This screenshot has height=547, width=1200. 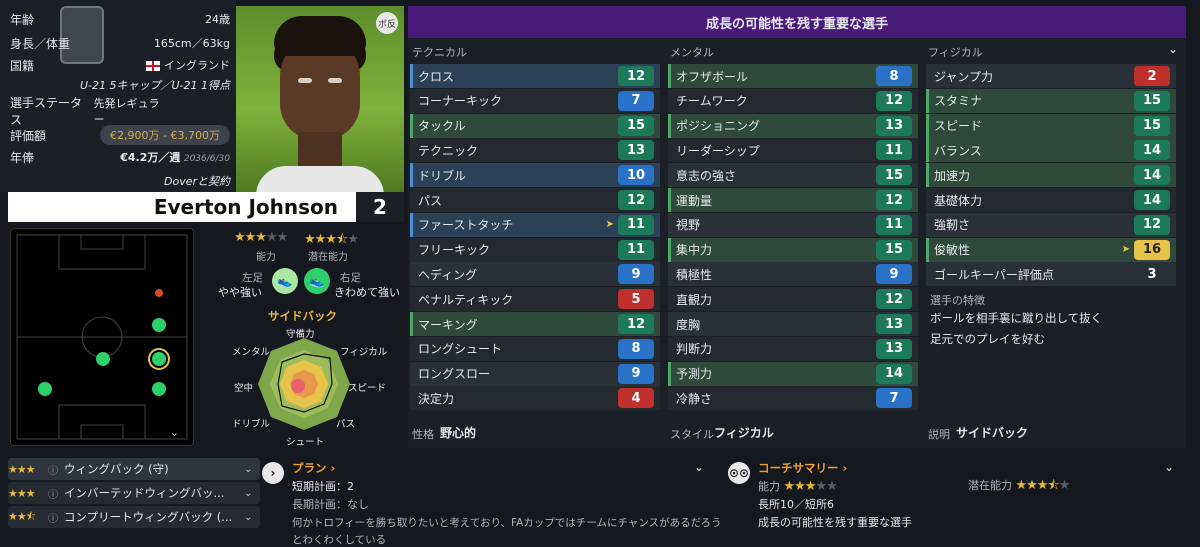 What do you see at coordinates (1051, 76) in the screenshot?
I see `attribute-row: ジャンプ力 2` at bounding box center [1051, 76].